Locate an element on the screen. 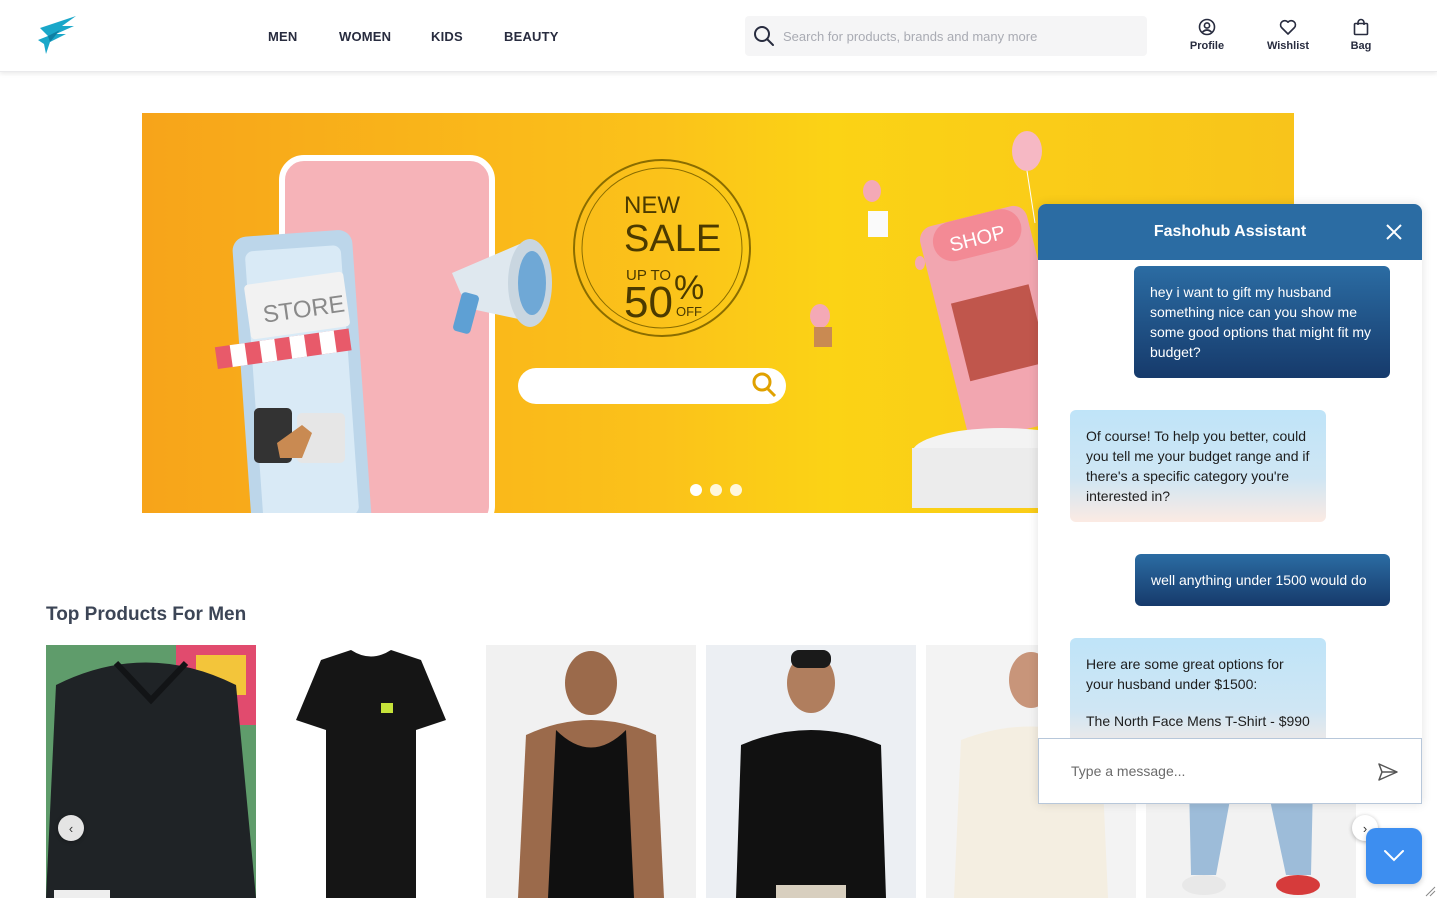 This screenshot has width=1437, height=898. user-message: well anything under 1500 would do is located at coordinates (1262, 580).